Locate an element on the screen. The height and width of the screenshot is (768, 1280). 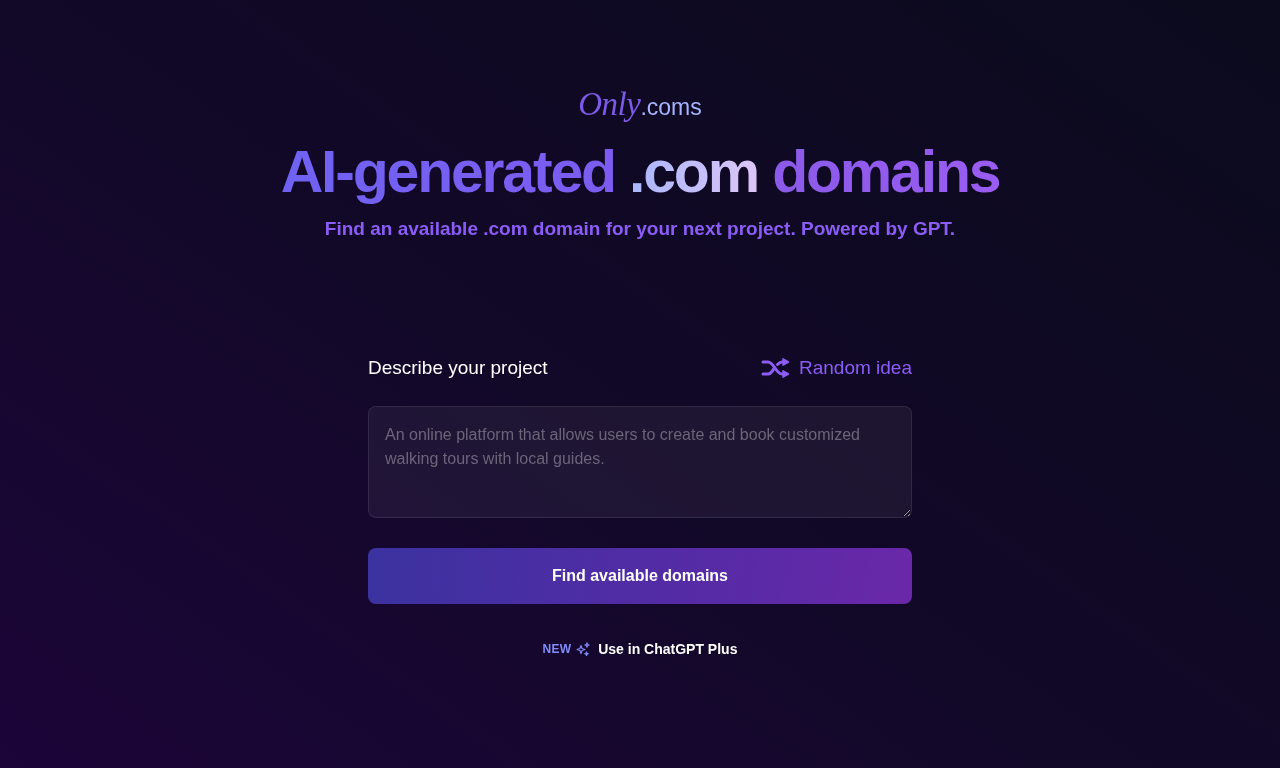
logo: Only.coms is located at coordinates (640, 104).